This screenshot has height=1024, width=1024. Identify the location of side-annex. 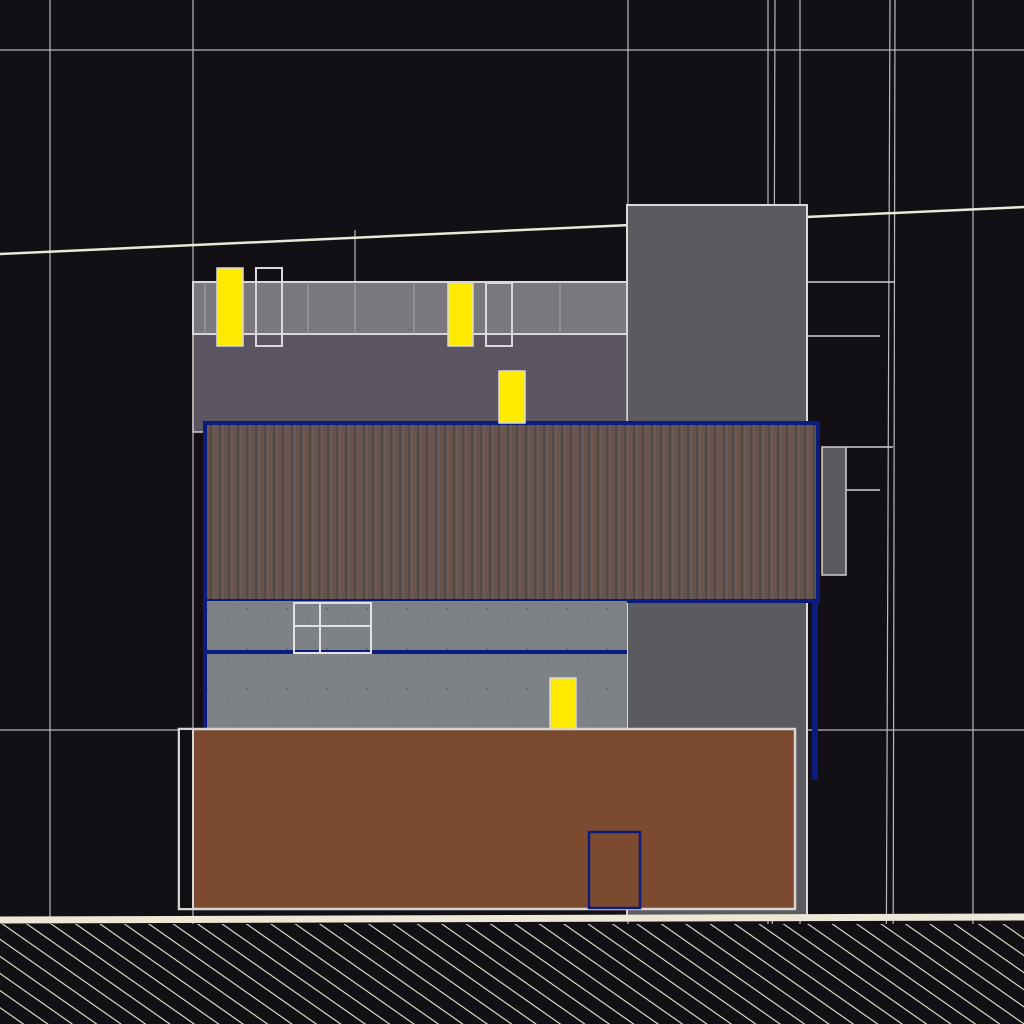
(851, 428).